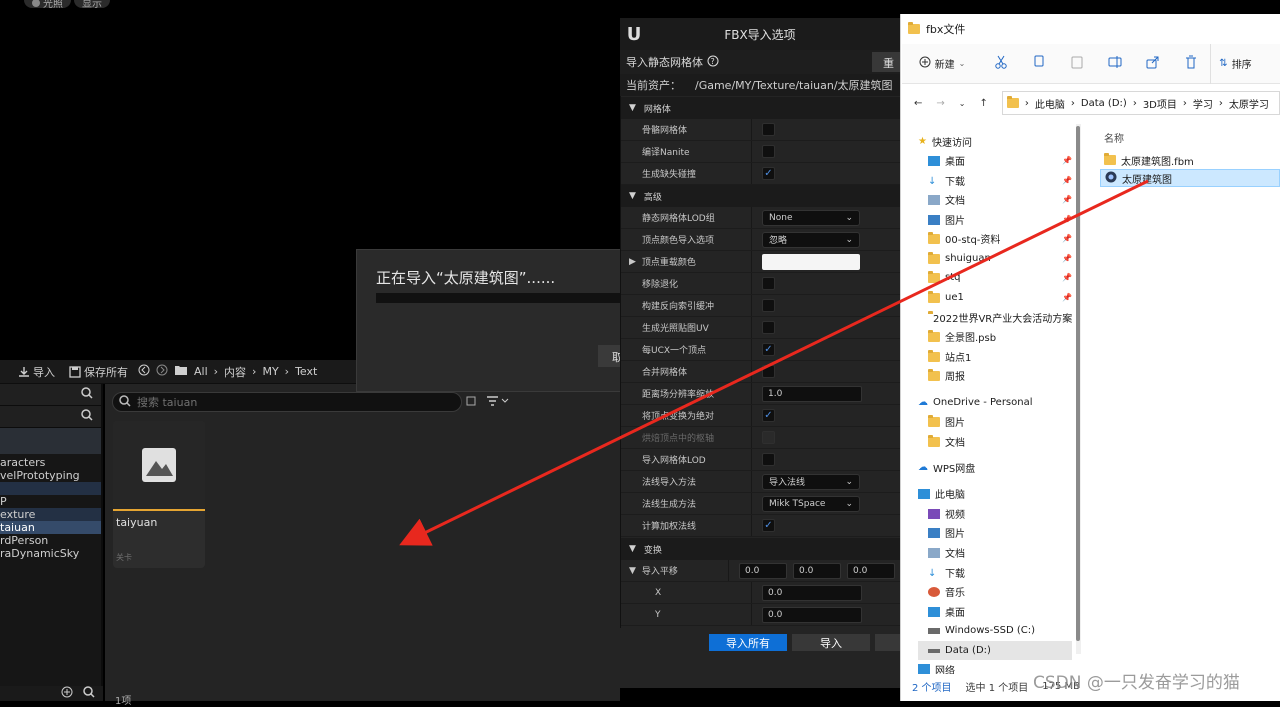 The image size is (1280, 707). What do you see at coordinates (763, 570) in the screenshot?
I see `translation-x-input: 0.0` at bounding box center [763, 570].